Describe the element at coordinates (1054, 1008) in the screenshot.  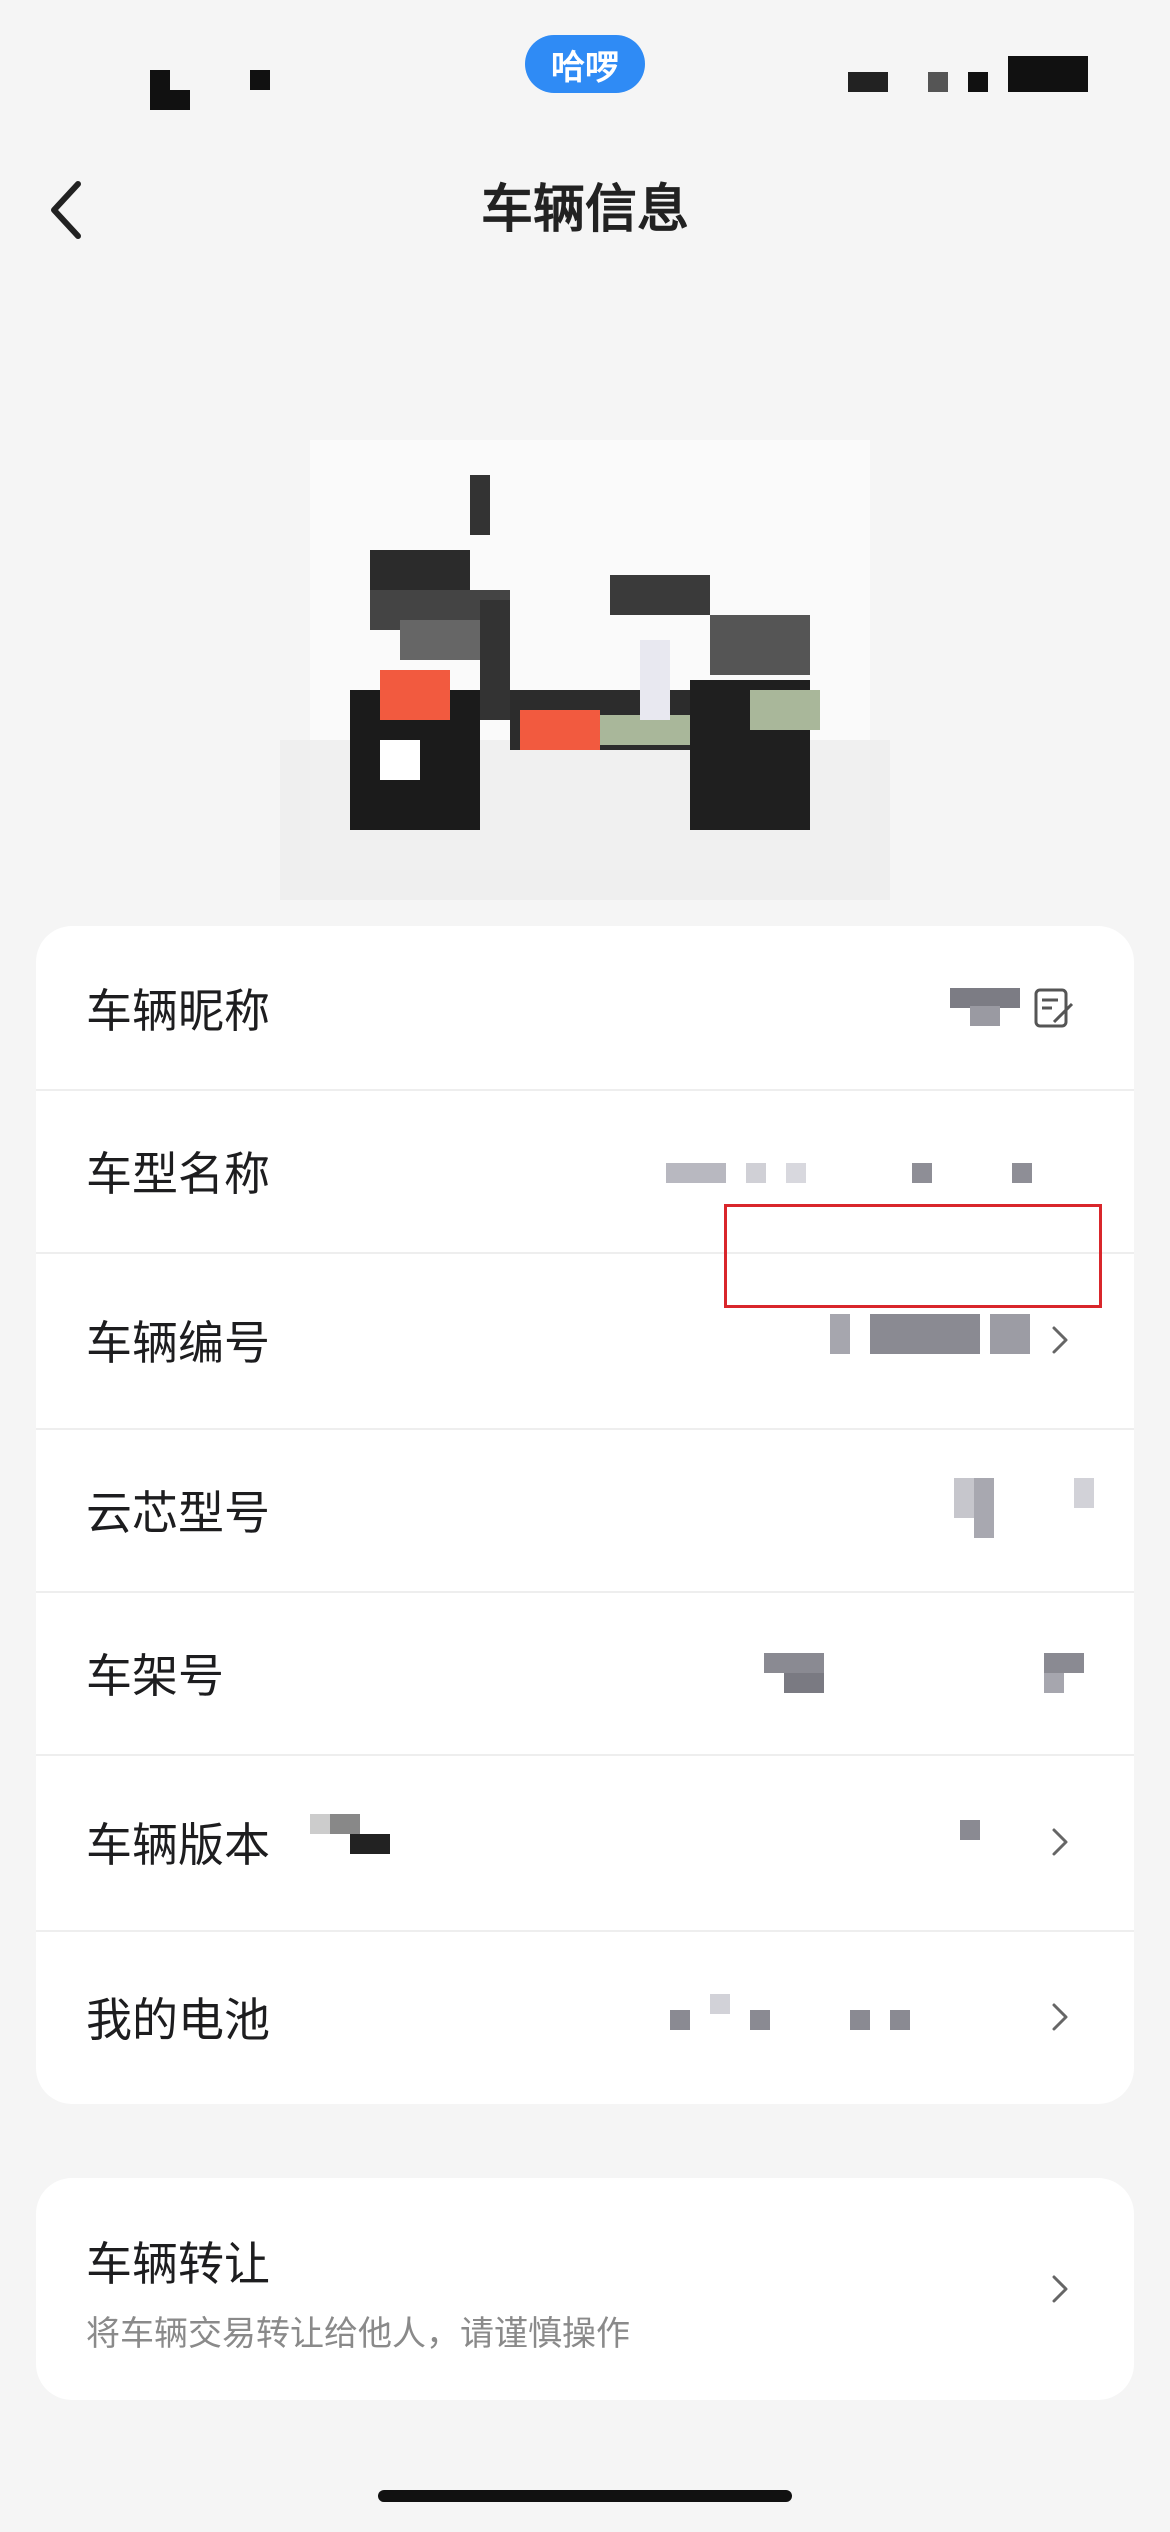
I see `edit-icon` at that location.